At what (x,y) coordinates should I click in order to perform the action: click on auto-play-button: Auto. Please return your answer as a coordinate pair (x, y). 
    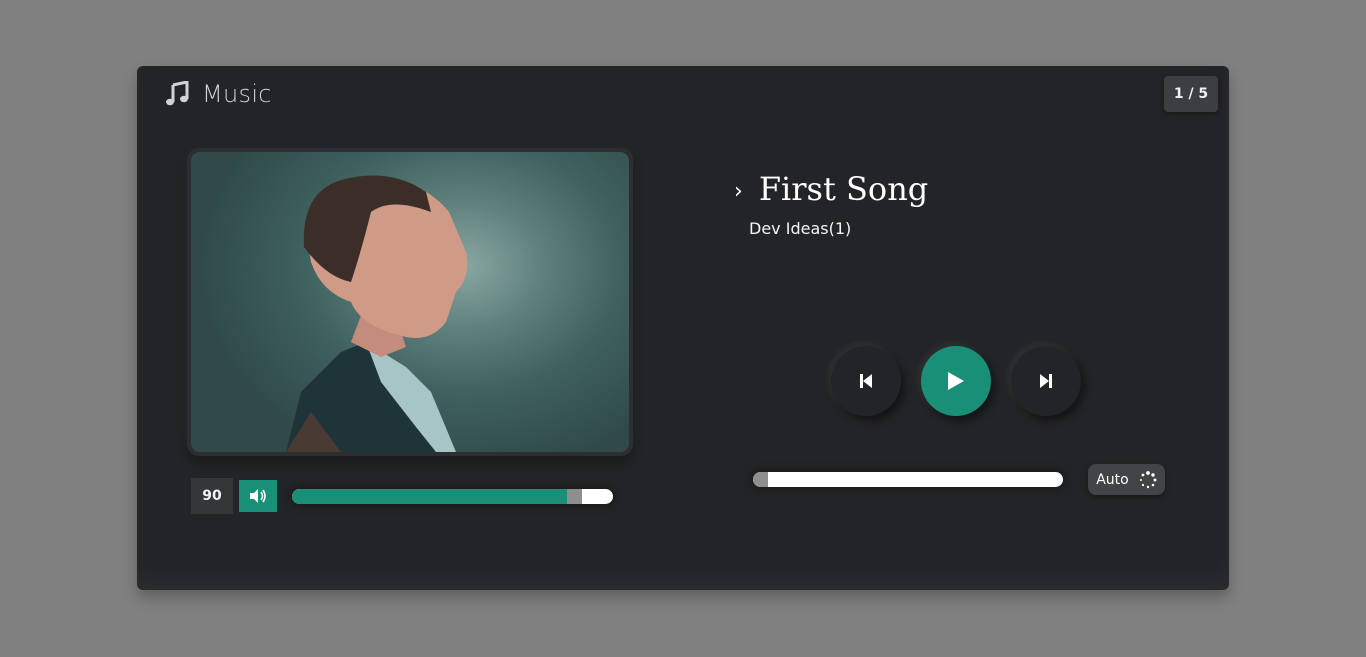
    Looking at the image, I should click on (1126, 479).